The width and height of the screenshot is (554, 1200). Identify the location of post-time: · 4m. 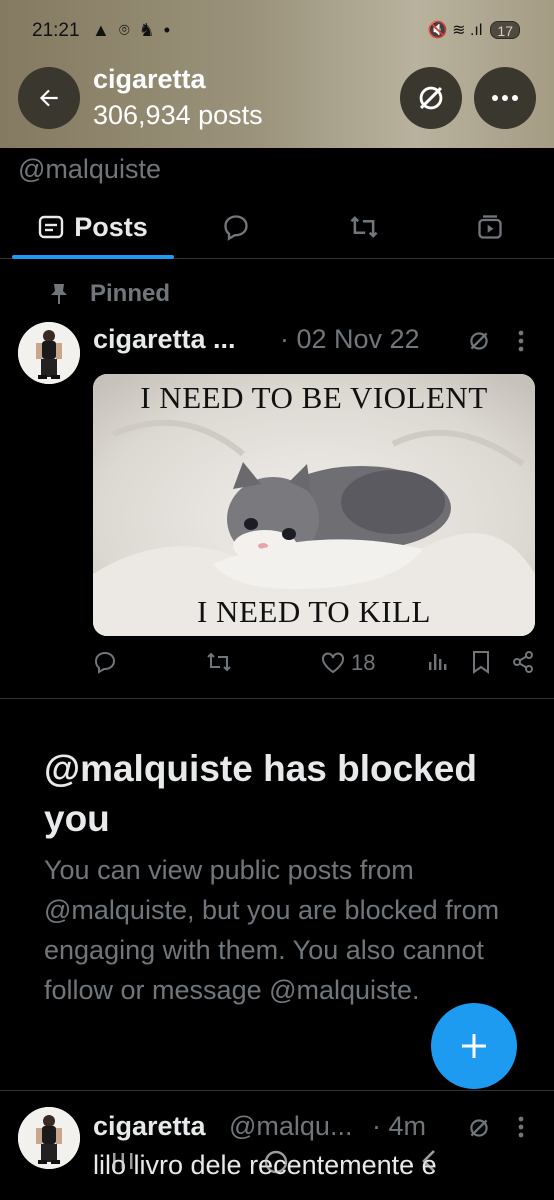
(399, 1126).